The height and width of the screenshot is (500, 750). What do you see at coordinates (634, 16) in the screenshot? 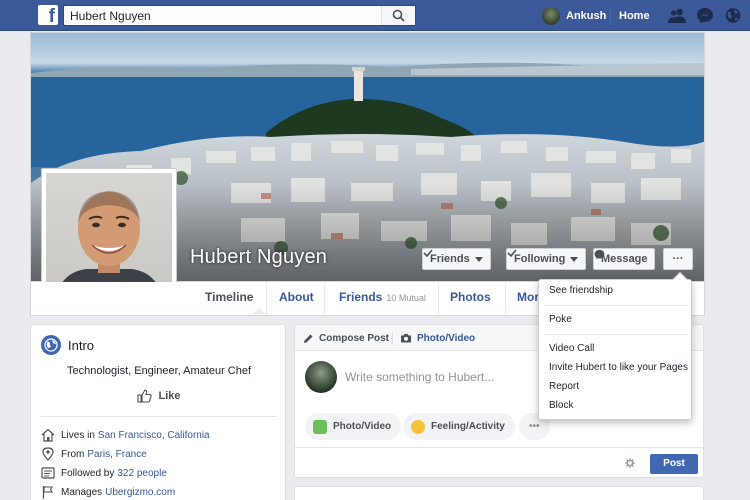
I see `home-link: Home` at bounding box center [634, 16].